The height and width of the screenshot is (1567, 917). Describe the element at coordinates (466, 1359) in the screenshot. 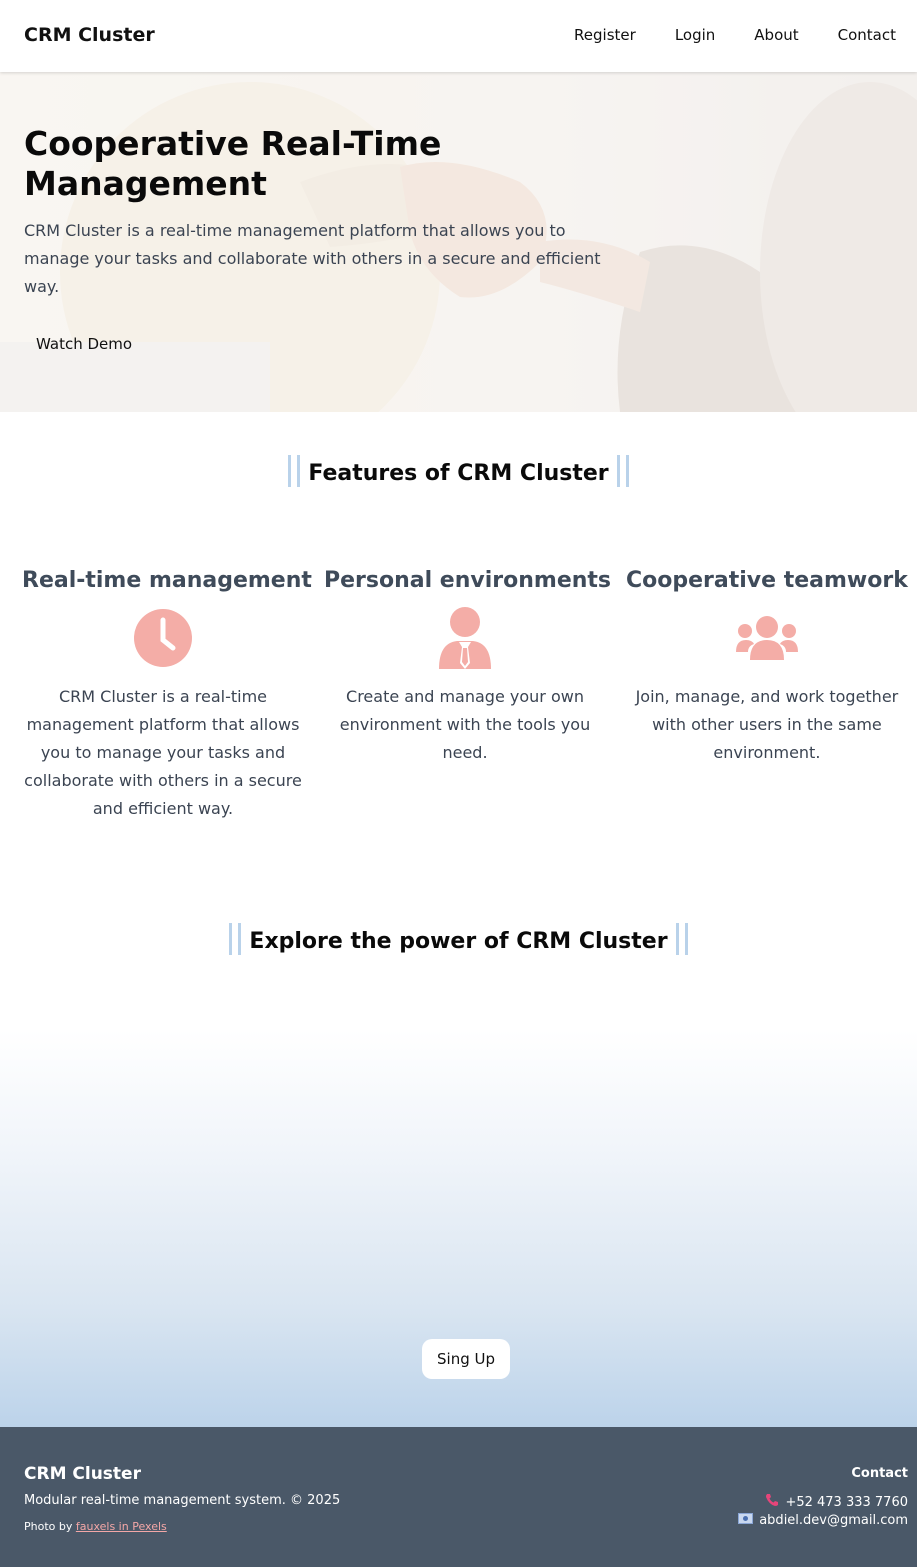

I see `sign-up-button: Sing Up` at that location.